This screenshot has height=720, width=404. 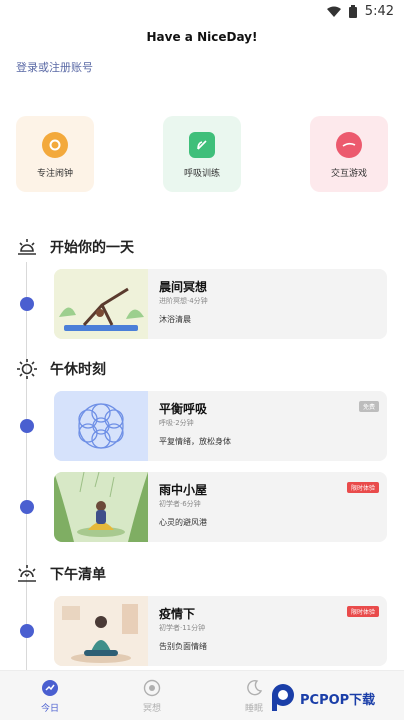 I want to click on quick-card-games: 交互游戏, so click(x=349, y=154).